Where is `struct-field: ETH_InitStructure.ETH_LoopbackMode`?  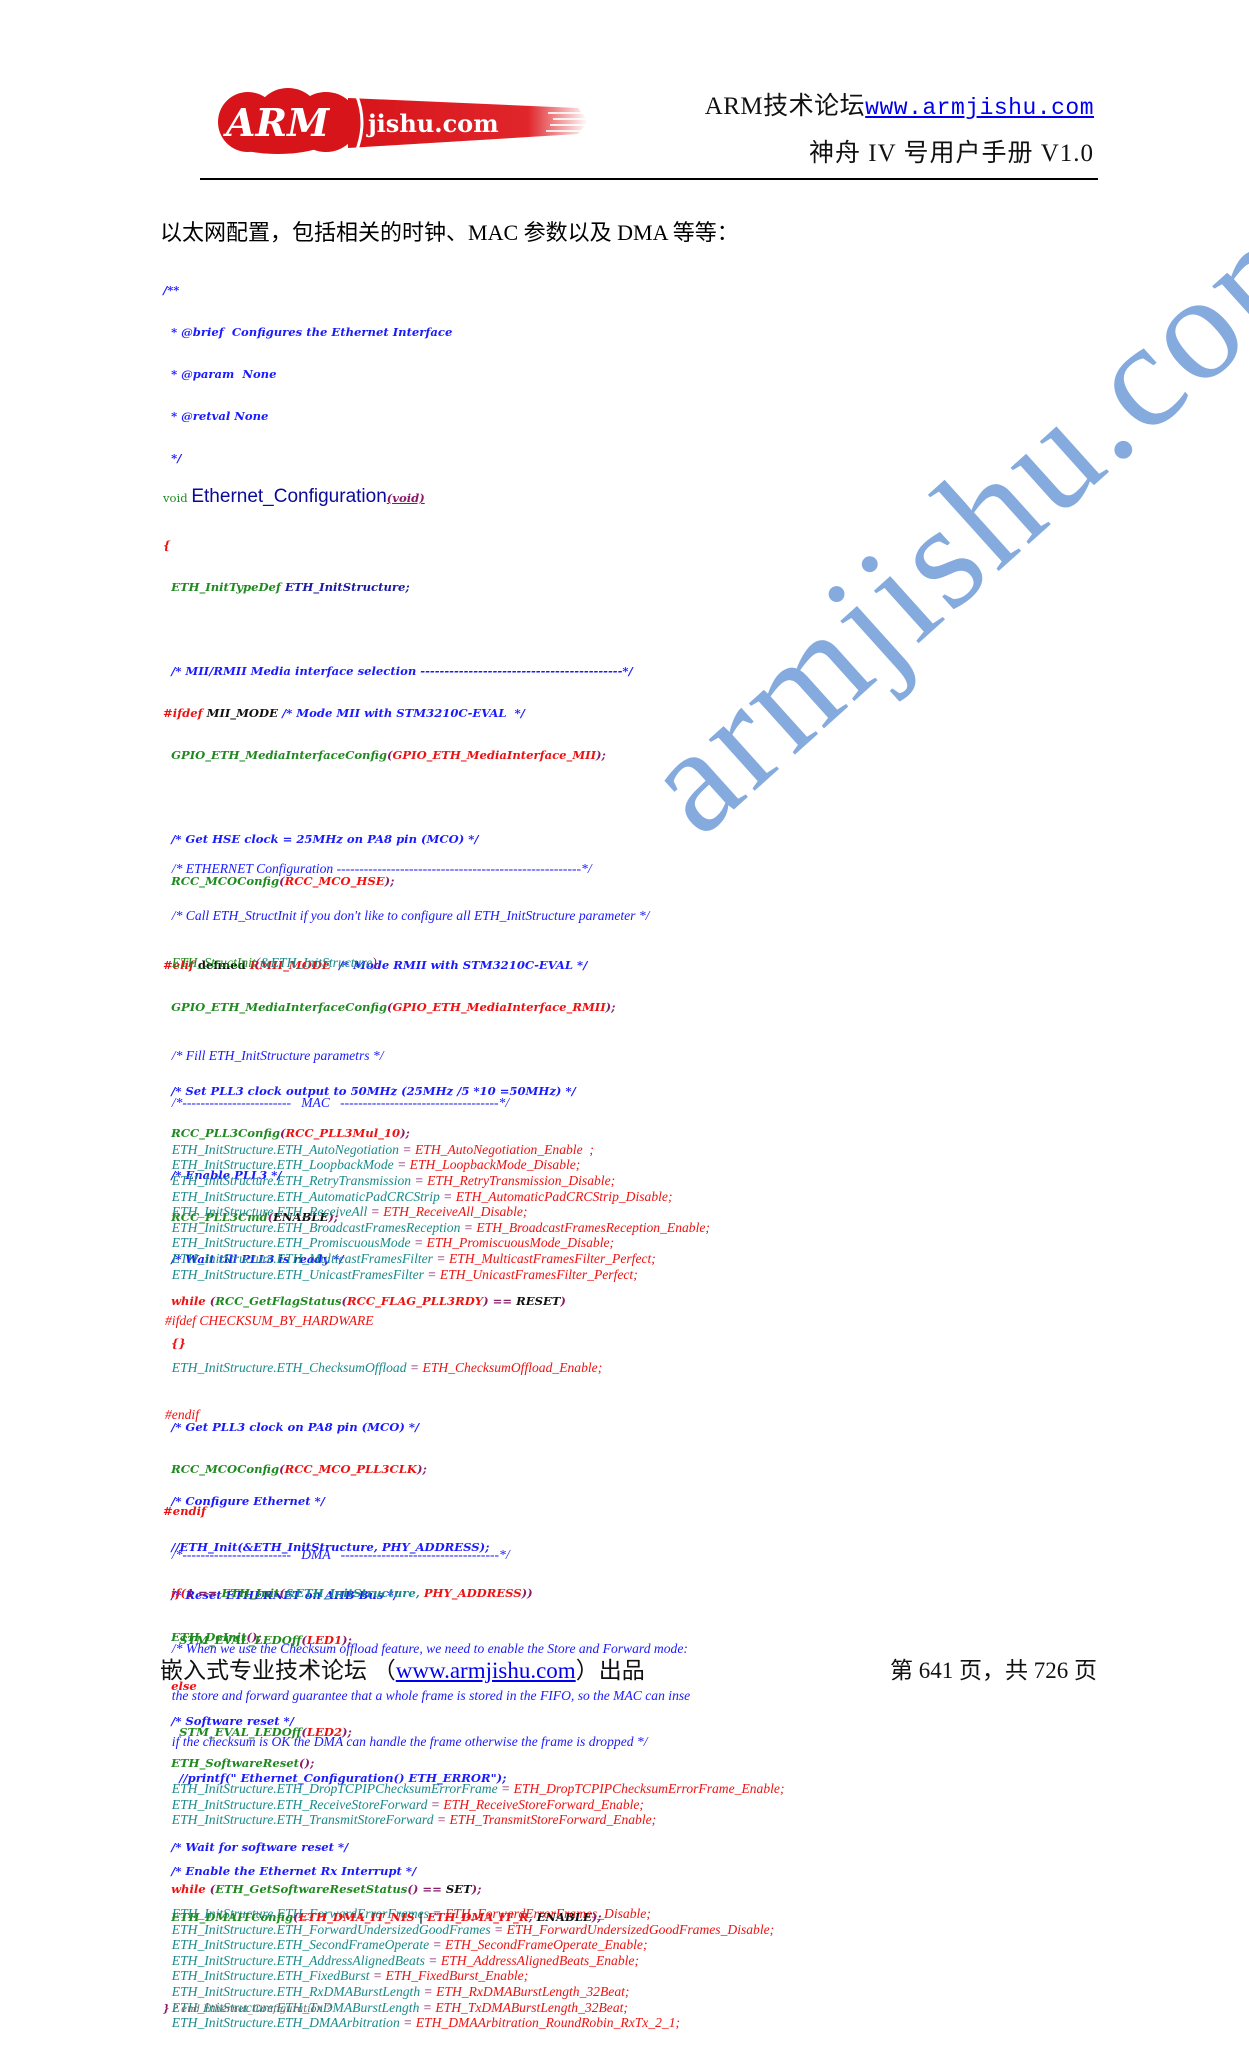 struct-field: ETH_InitStructure.ETH_LoopbackMode is located at coordinates (282, 1165).